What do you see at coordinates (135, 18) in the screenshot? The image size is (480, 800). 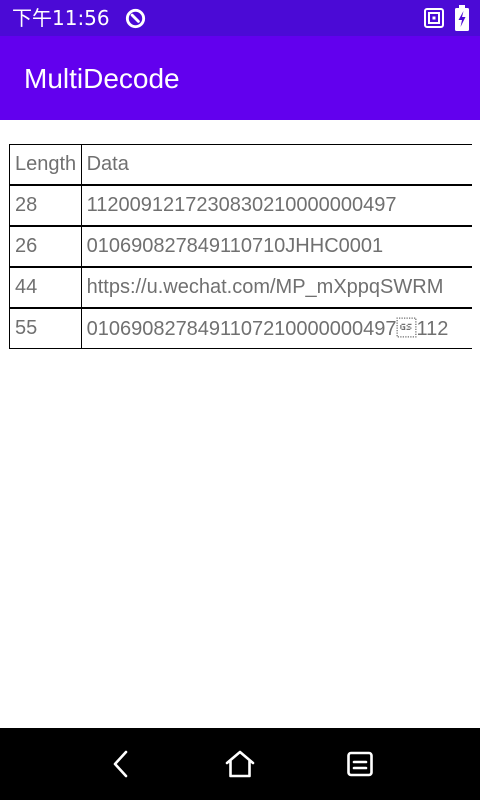 I see `data-saver-icon` at bounding box center [135, 18].